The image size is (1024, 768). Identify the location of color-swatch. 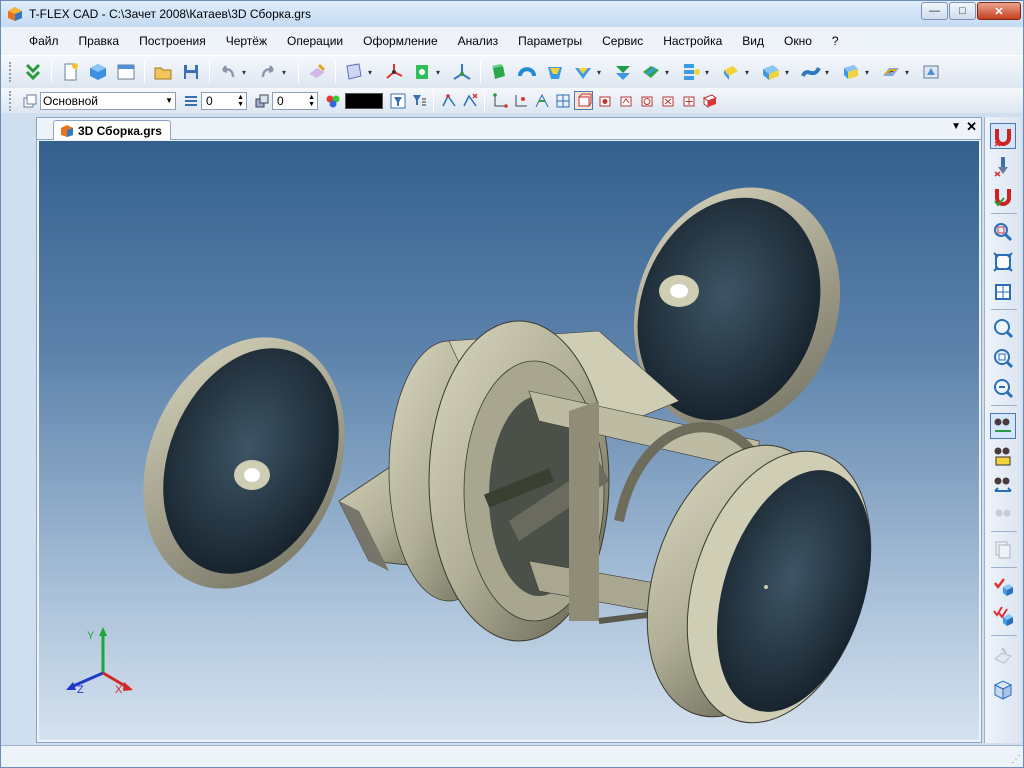
(364, 100).